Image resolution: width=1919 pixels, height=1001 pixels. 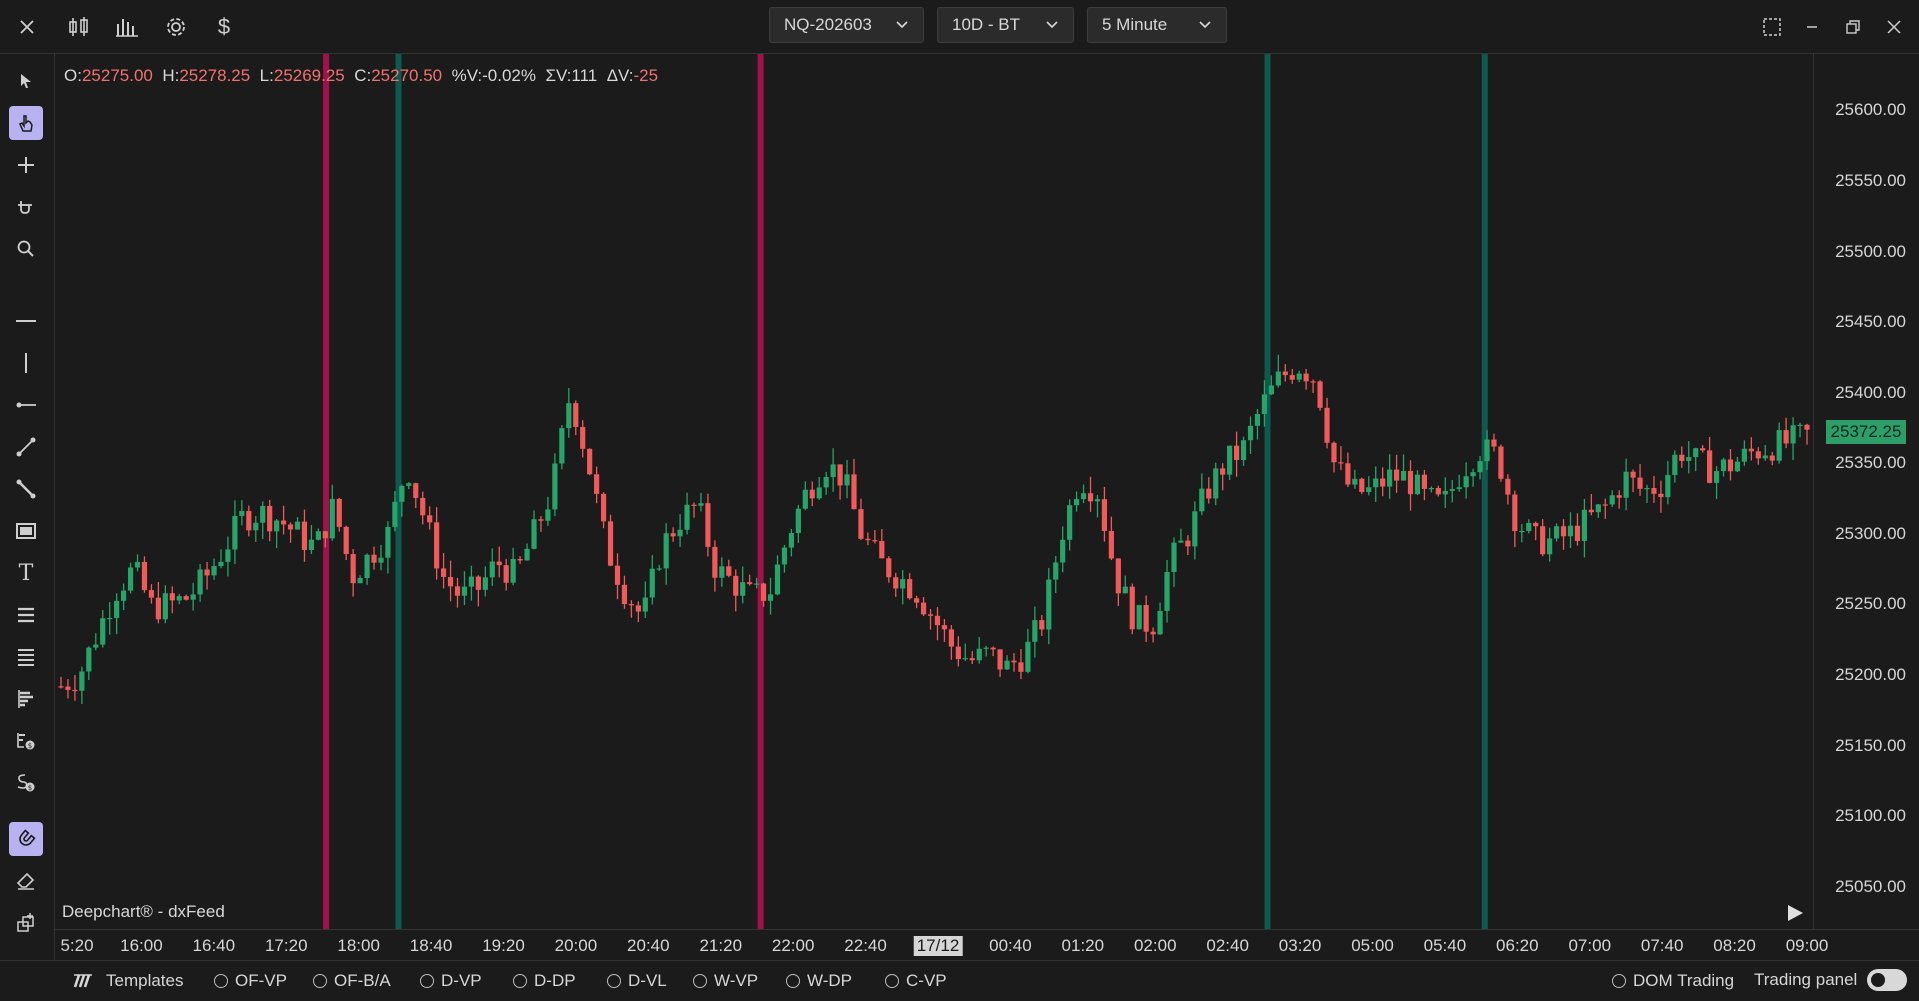 What do you see at coordinates (1831, 980) in the screenshot?
I see `trading-panel-toggle: Trading panel` at bounding box center [1831, 980].